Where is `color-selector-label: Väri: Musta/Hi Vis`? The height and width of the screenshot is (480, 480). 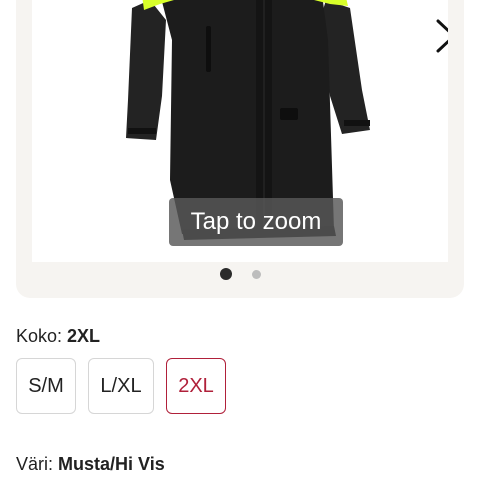 color-selector-label: Väri: Musta/Hi Vis is located at coordinates (90, 464).